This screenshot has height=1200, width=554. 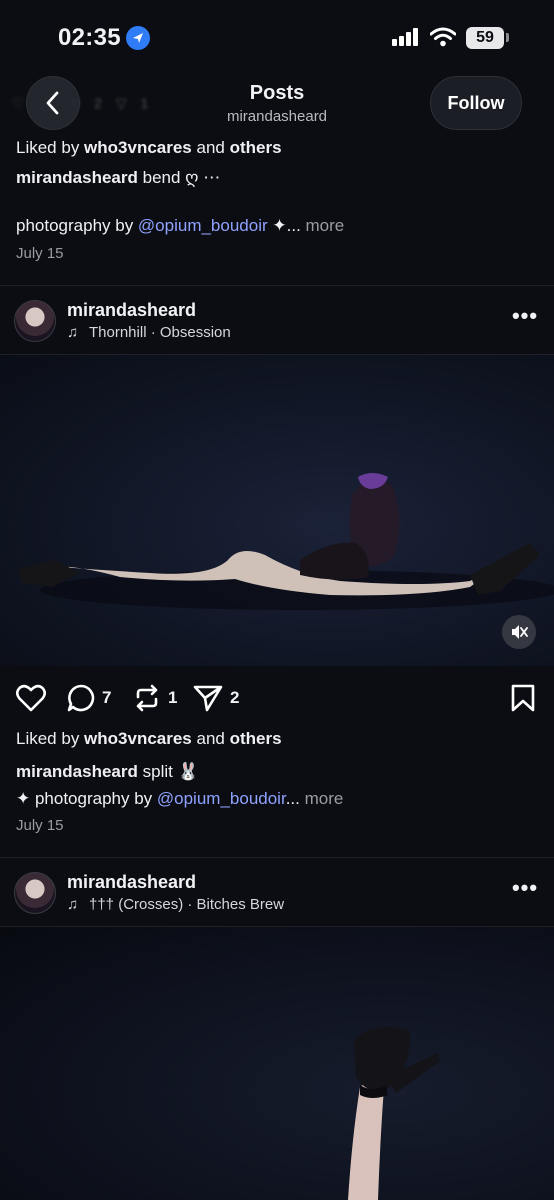 I want to click on prev-liked-by: Liked by who3vncares and others, so click(x=149, y=148).